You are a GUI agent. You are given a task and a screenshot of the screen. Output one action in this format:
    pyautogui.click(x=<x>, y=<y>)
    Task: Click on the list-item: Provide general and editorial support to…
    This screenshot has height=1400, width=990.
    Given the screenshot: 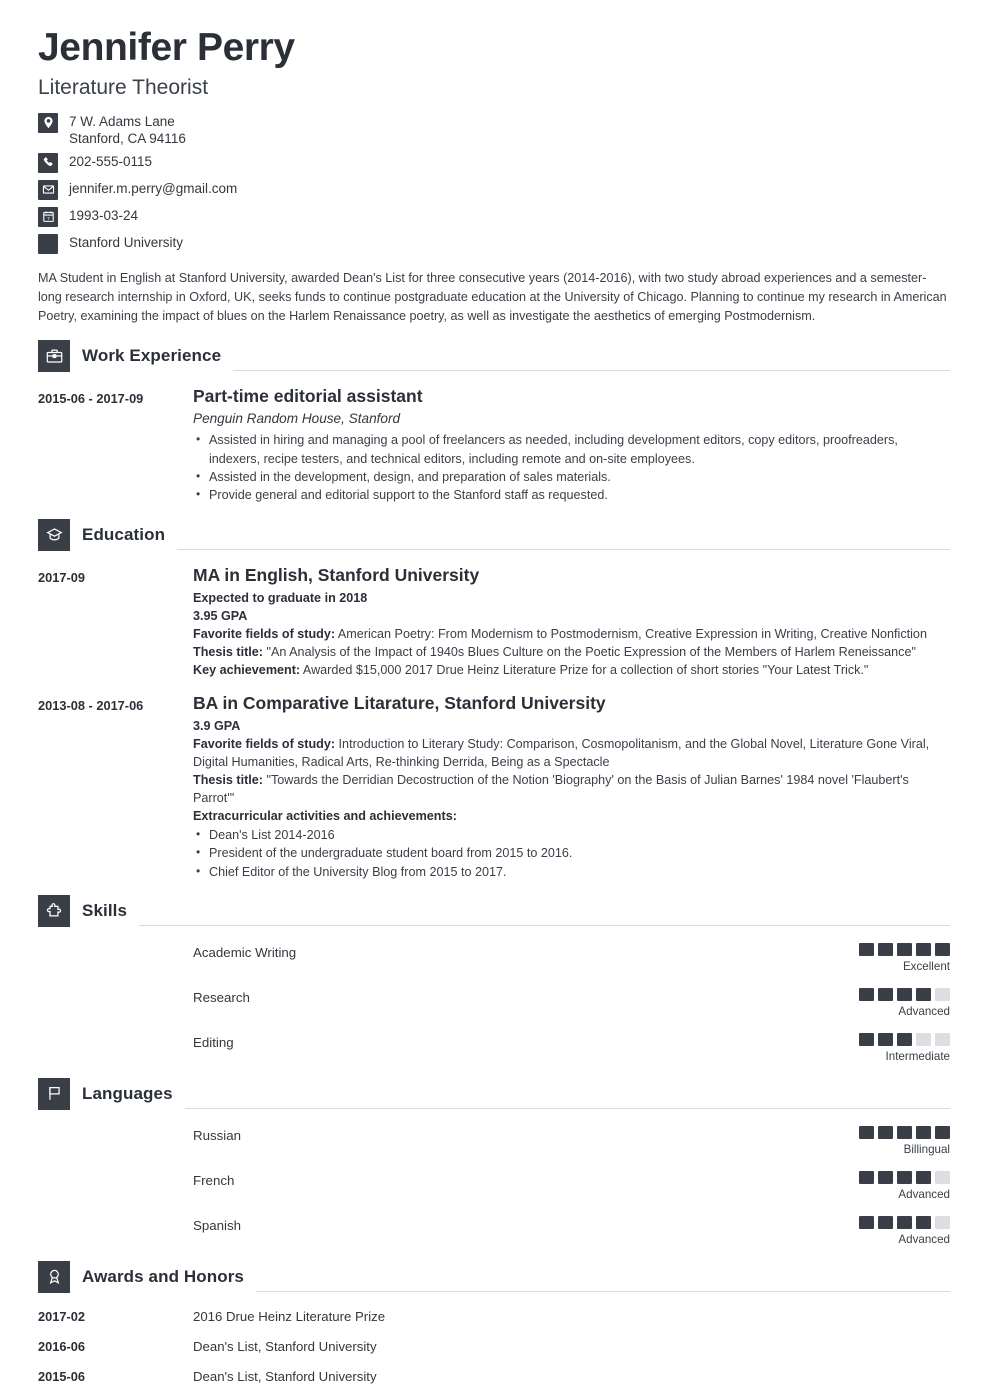 What is the action you would take?
    pyautogui.click(x=573, y=494)
    